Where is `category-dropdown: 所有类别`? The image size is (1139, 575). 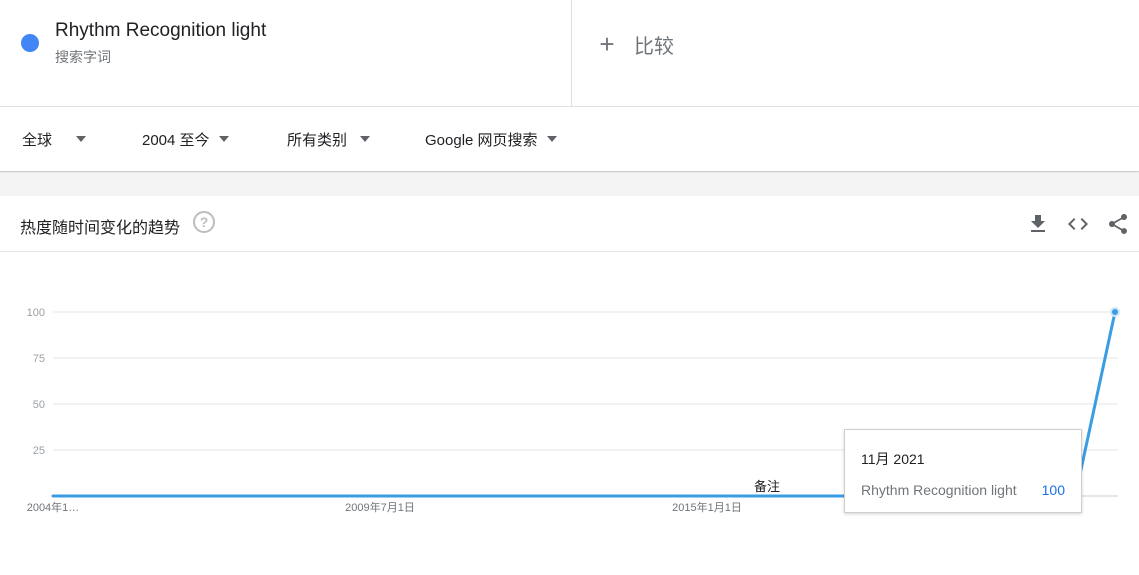
category-dropdown: 所有类别 is located at coordinates (329, 139).